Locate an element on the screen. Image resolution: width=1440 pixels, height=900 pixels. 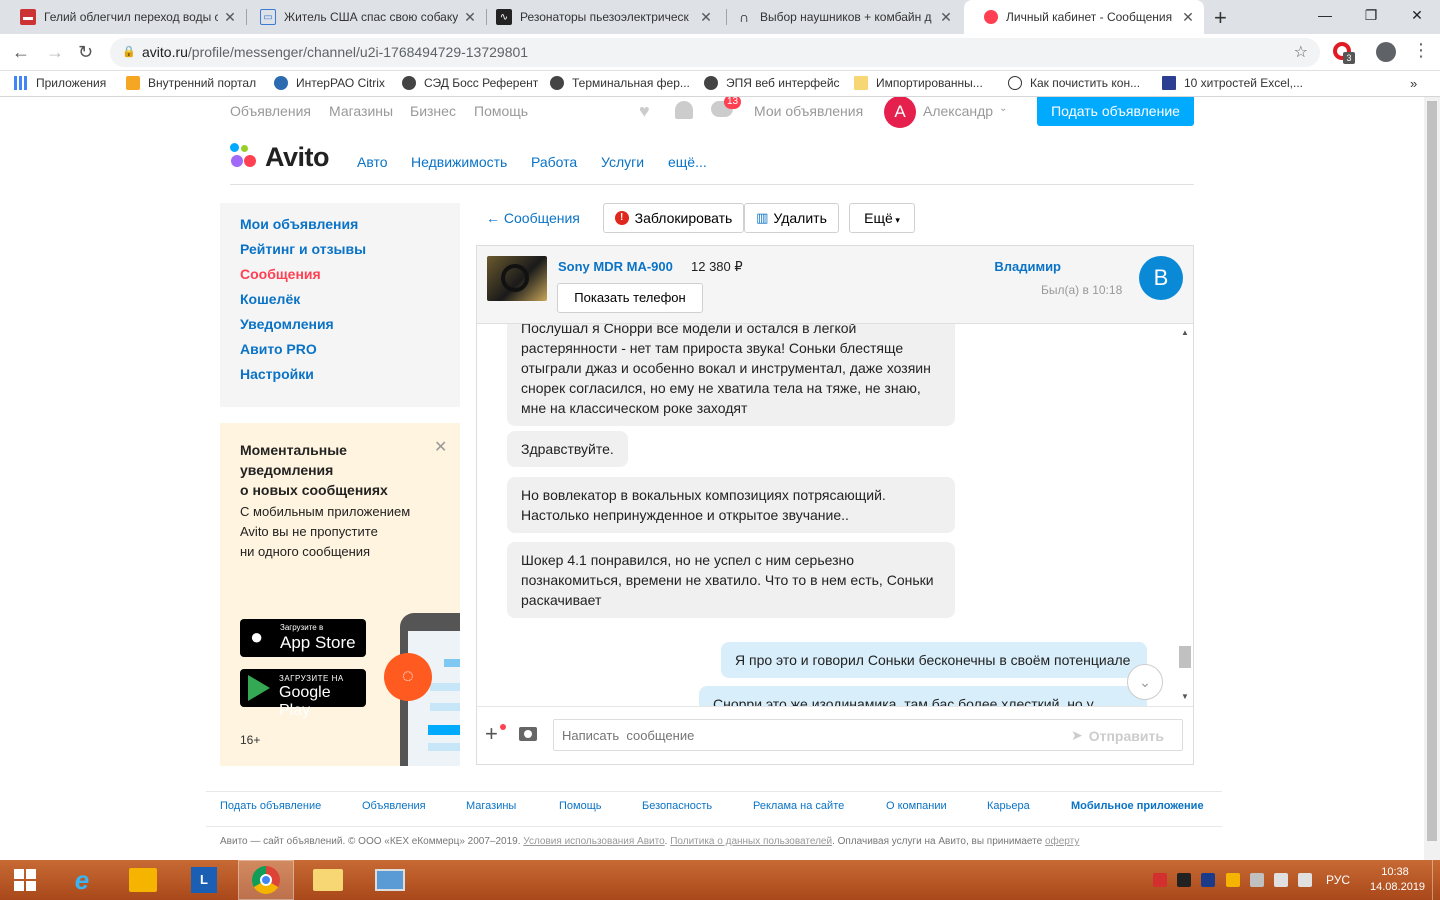
item-title-link: Sony MDR MA-900 is located at coordinates (615, 266).